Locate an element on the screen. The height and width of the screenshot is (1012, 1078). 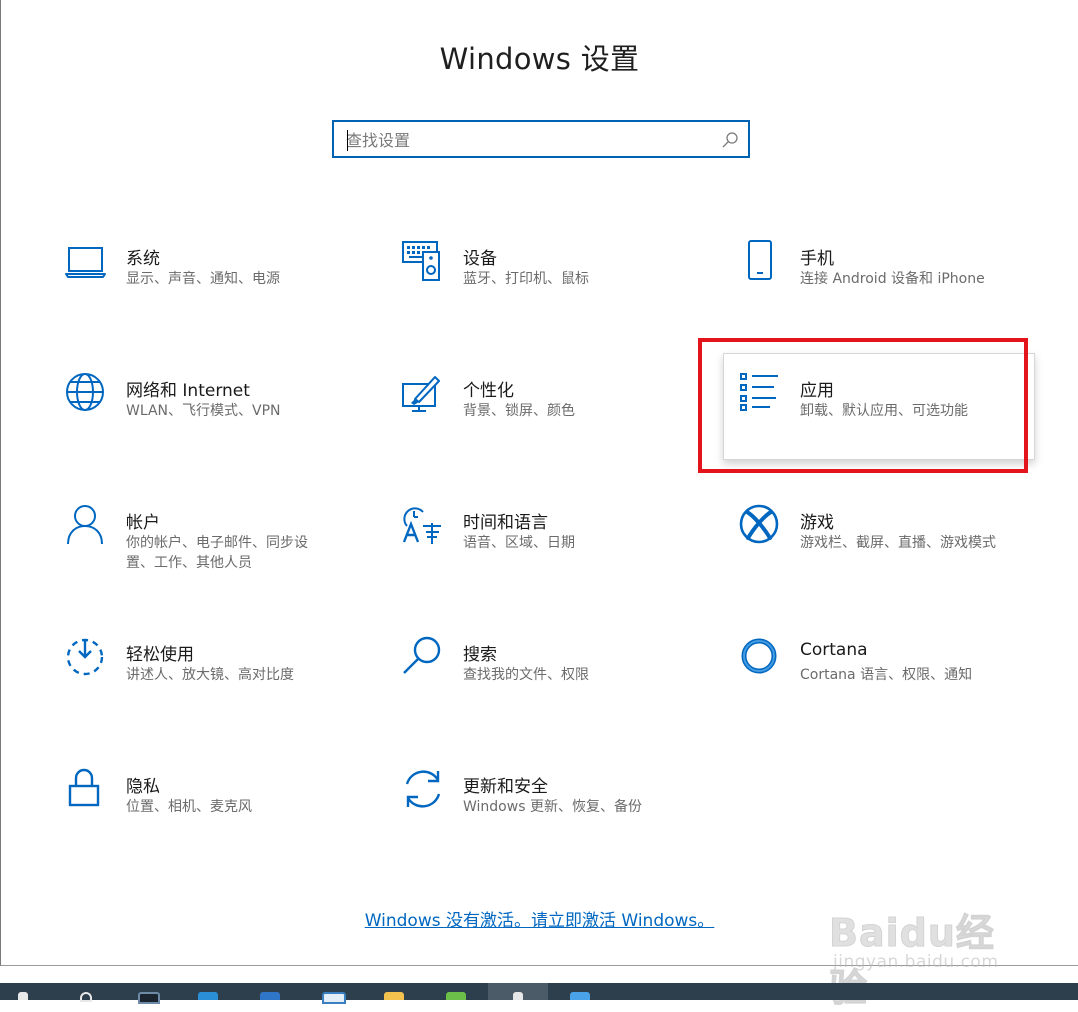
cortana-ring-icon is located at coordinates (760, 658).